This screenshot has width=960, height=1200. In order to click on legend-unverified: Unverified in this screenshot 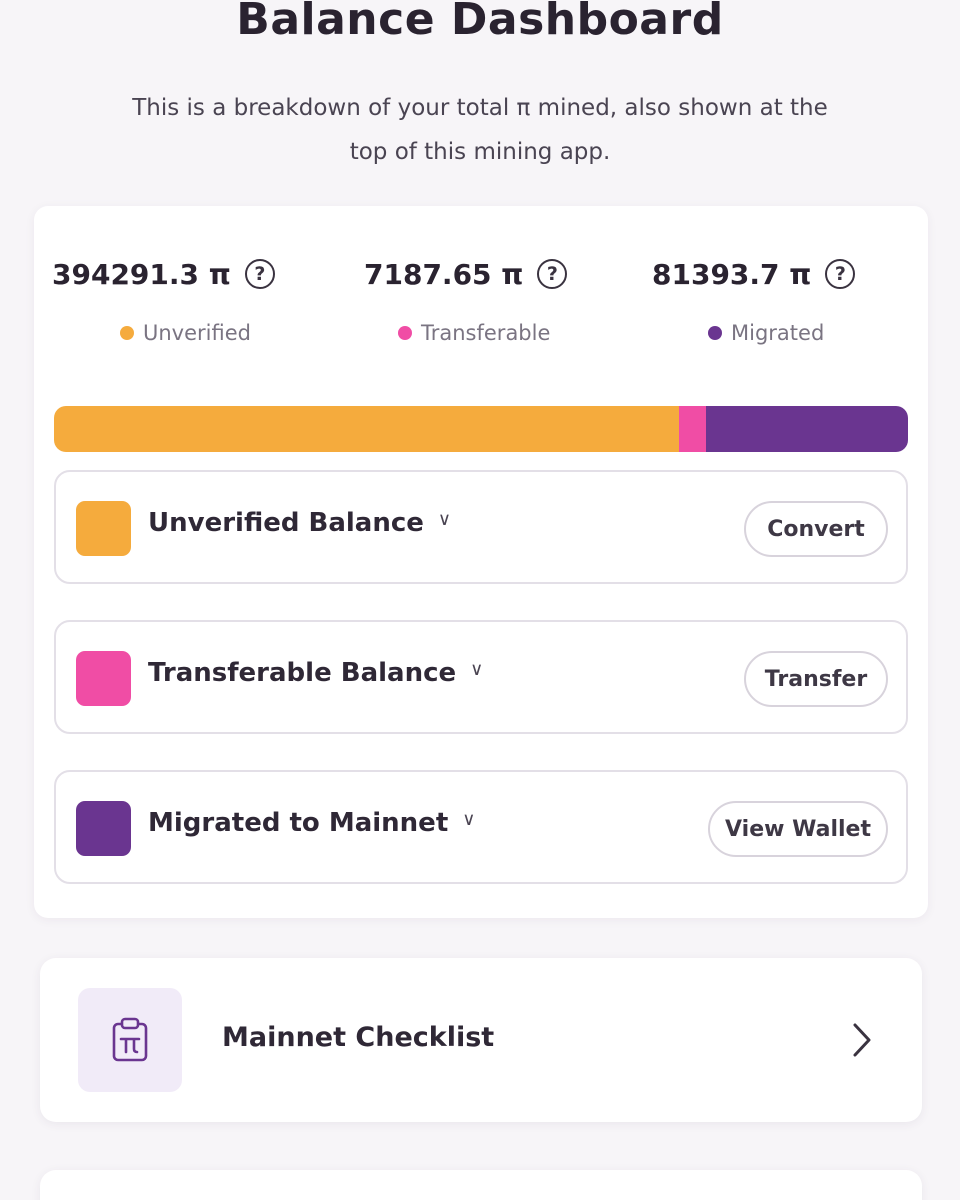, I will do `click(185, 333)`.